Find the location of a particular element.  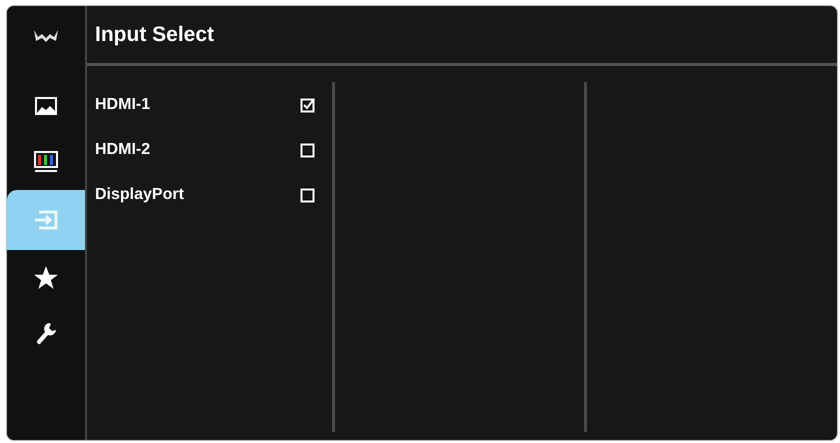

input-option: DisplayPort is located at coordinates (139, 195).